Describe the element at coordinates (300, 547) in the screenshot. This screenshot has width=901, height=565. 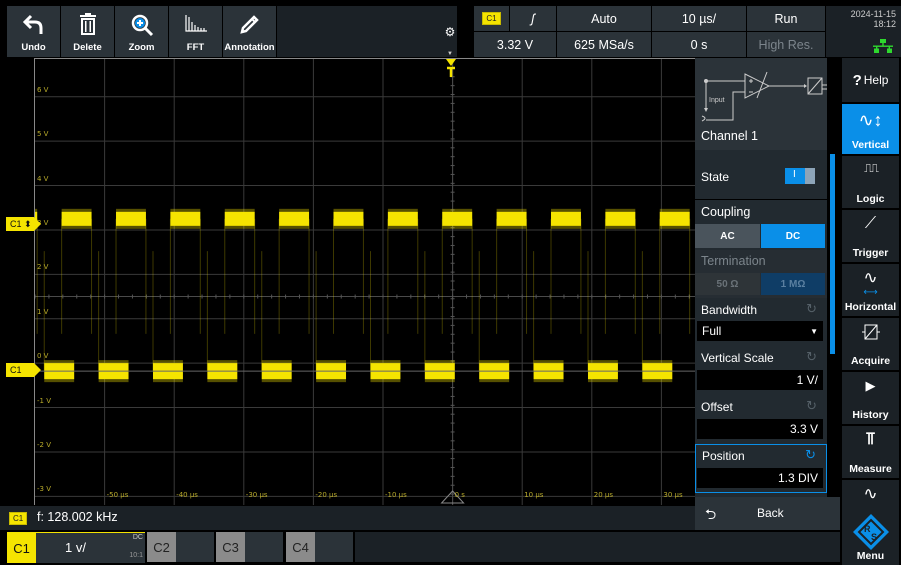
I see `channel-4-label: C4` at that location.